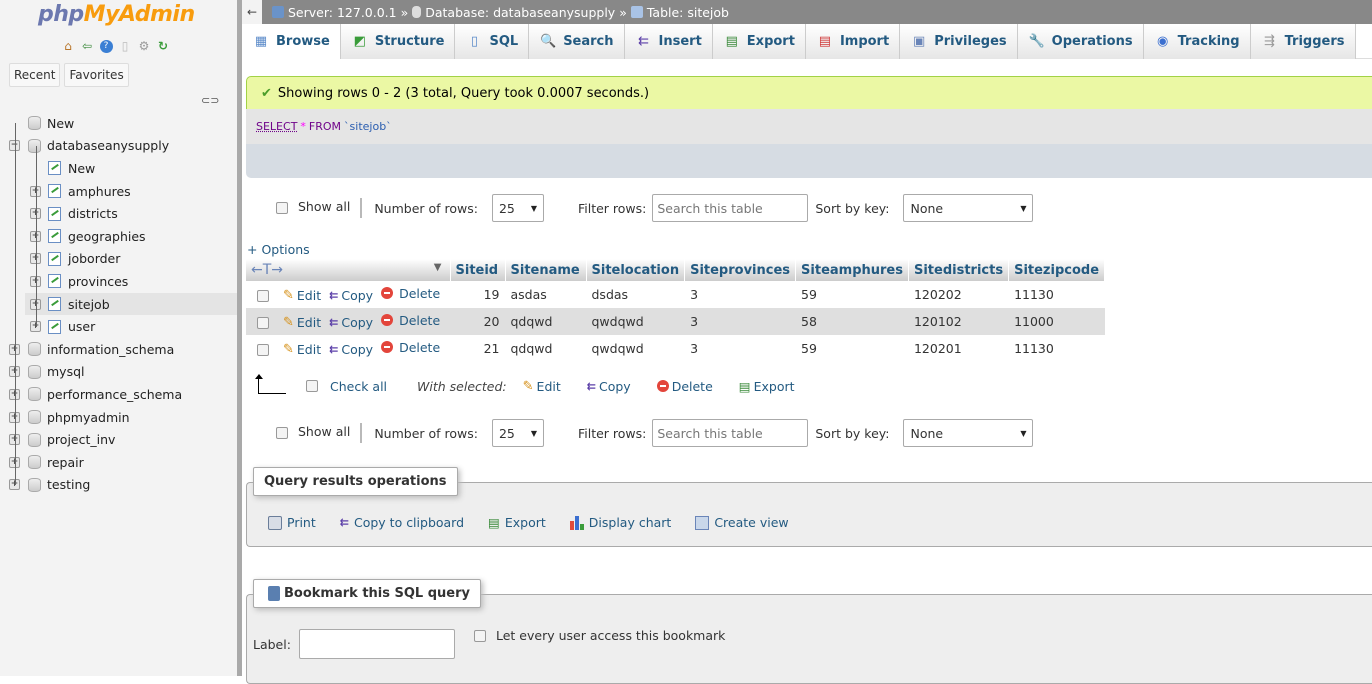  What do you see at coordinates (81, 439) in the screenshot?
I see `tree-item-label: project_inv` at bounding box center [81, 439].